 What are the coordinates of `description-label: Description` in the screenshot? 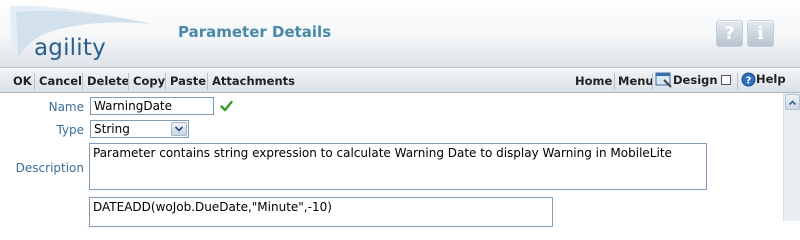 It's located at (49, 168).